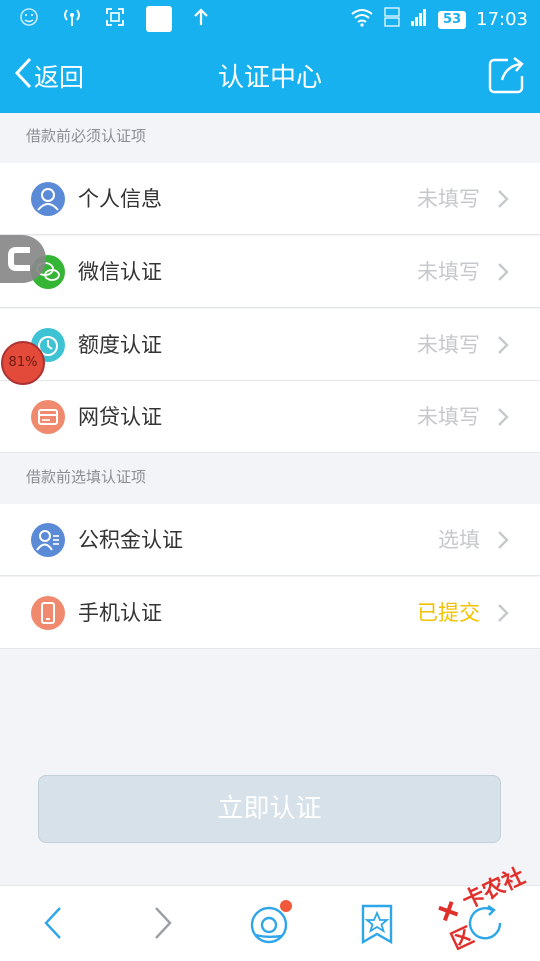 The width and height of the screenshot is (540, 961). What do you see at coordinates (270, 199) in the screenshot?
I see `row-personal-info: 个人信息 未填写` at bounding box center [270, 199].